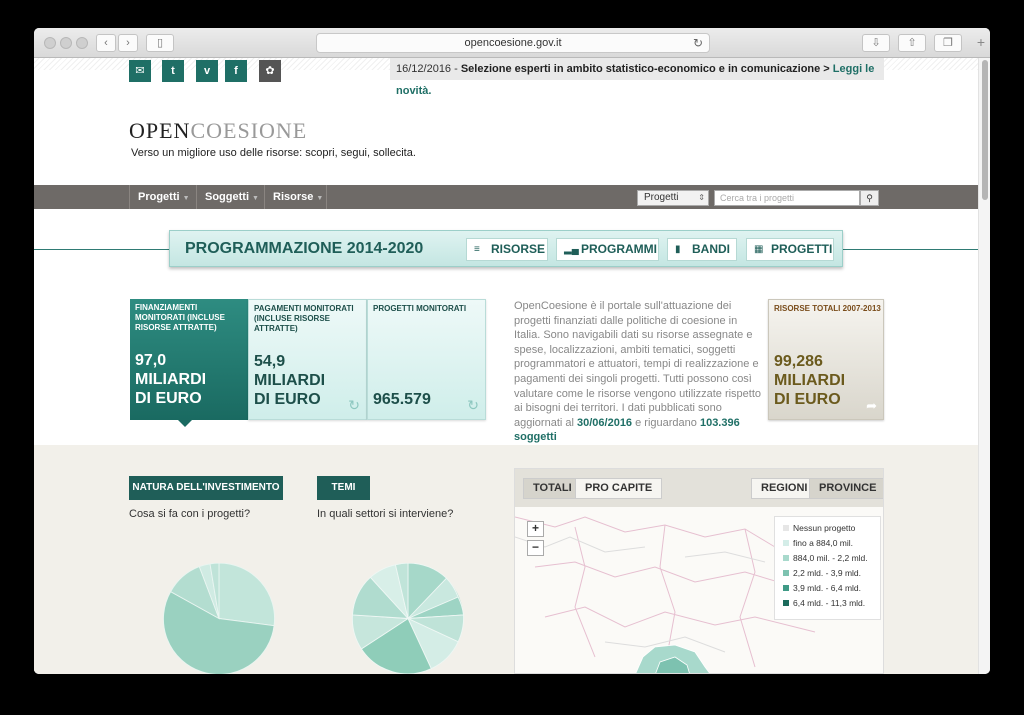 This screenshot has height=715, width=1024. Describe the element at coordinates (787, 198) in the screenshot. I see `search-input: Cerca tra i progetti` at that location.